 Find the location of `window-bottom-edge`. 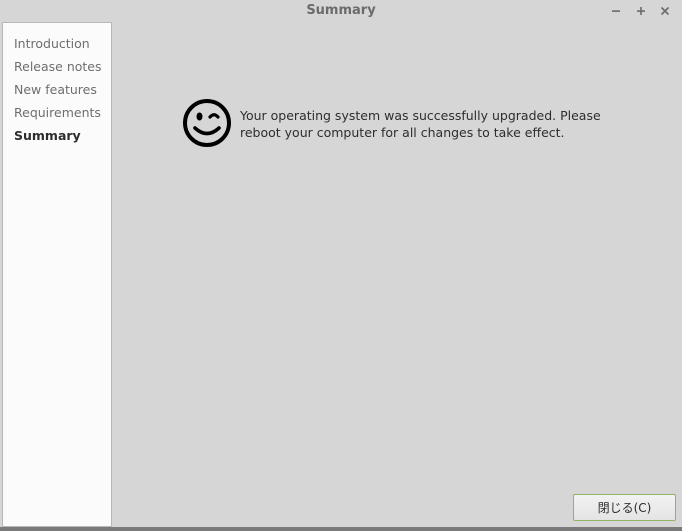

window-bottom-edge is located at coordinates (341, 529).